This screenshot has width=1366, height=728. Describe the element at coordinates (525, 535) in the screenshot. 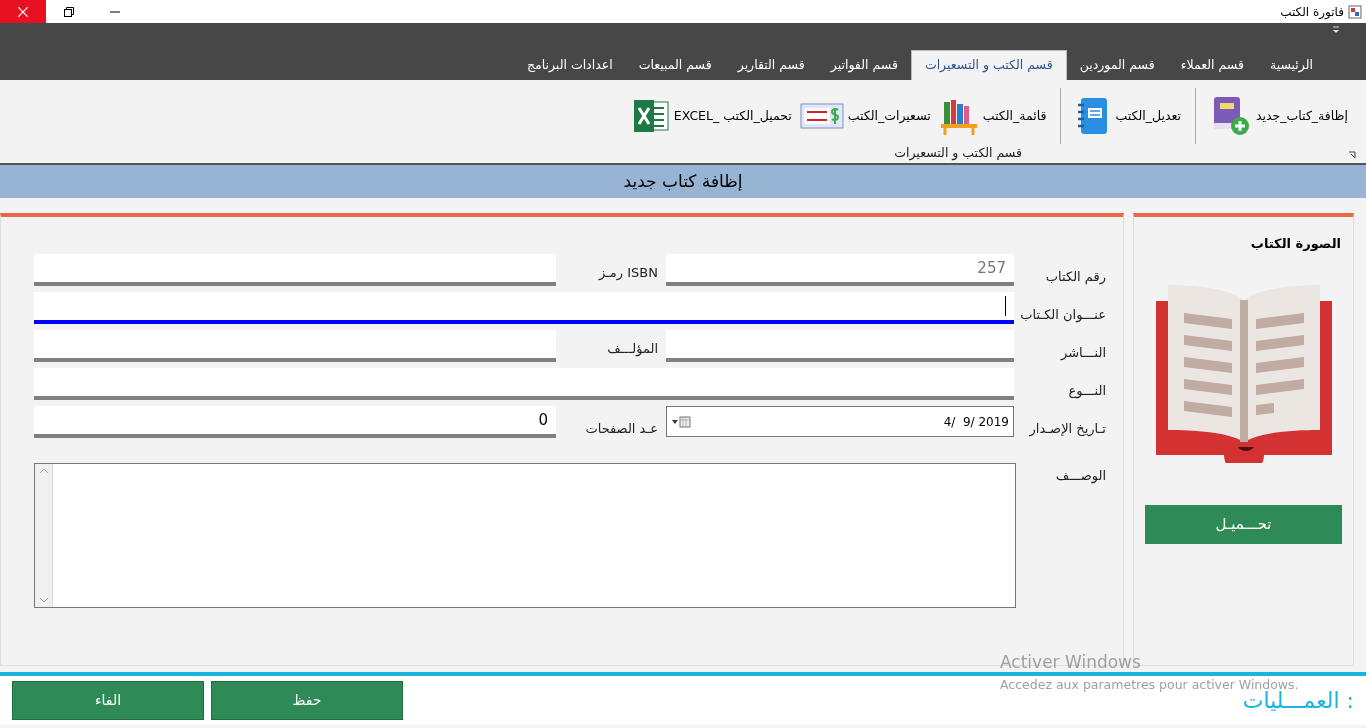

I see `description-field` at that location.